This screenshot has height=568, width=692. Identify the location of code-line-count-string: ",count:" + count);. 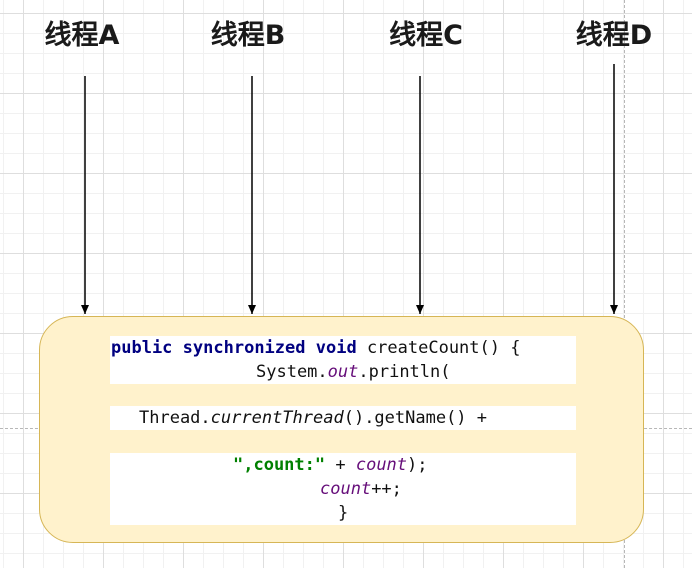
(343, 465).